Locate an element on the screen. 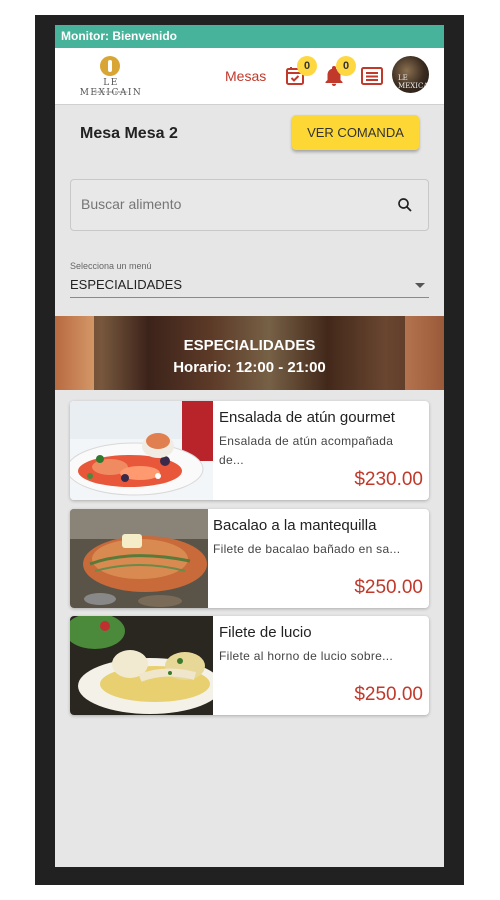  receipt-list-icon is located at coordinates (372, 76).